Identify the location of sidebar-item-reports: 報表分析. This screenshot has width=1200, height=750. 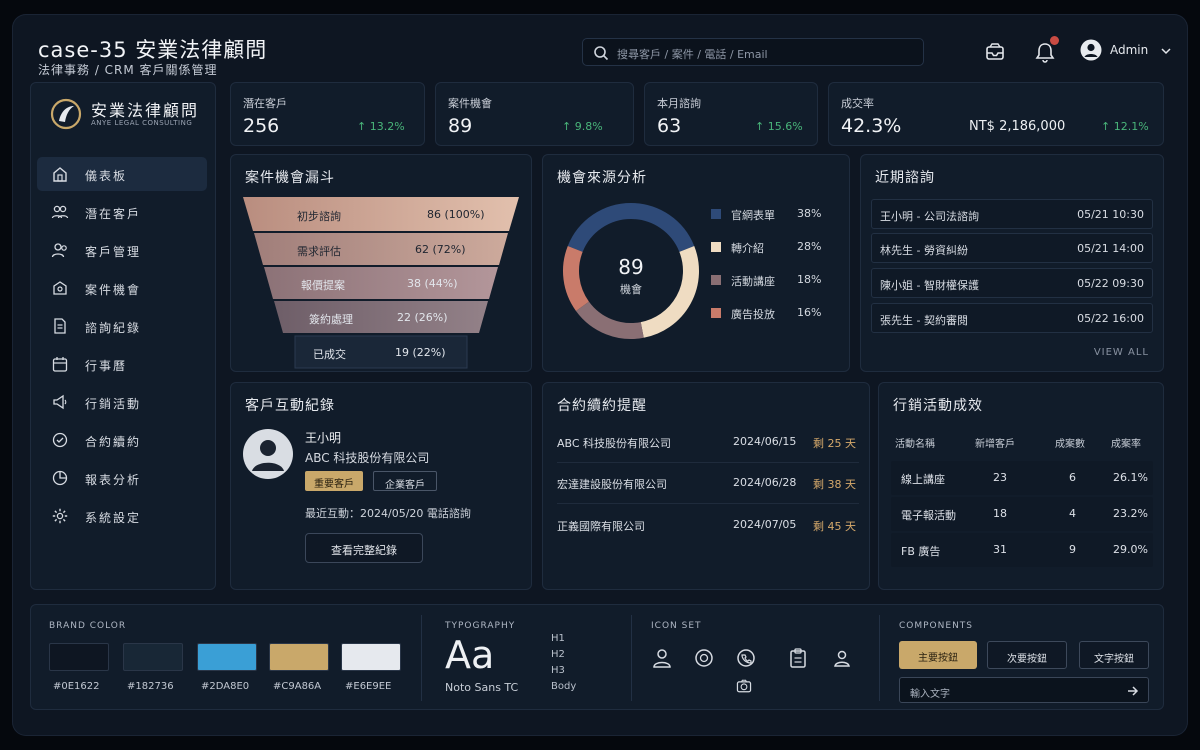
(122, 478).